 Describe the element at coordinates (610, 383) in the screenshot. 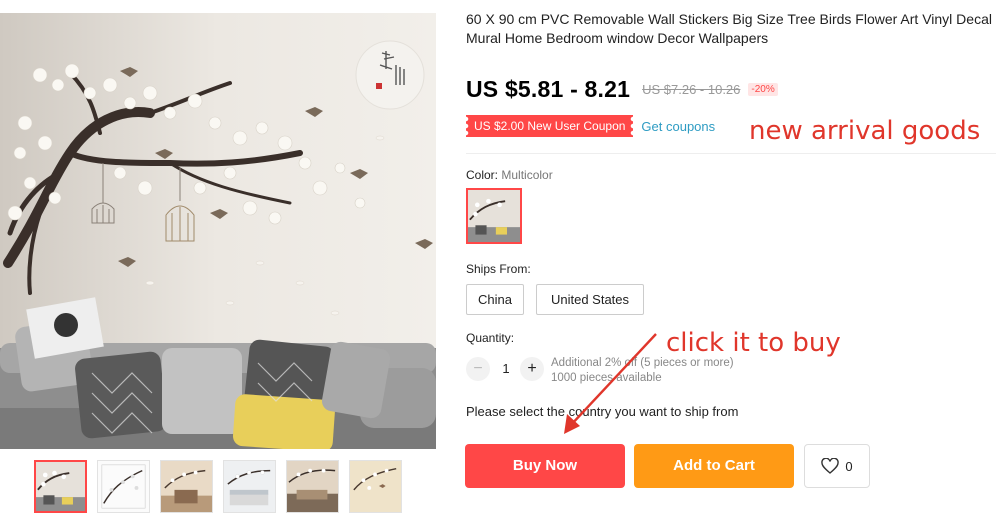

I see `arrow-annotation-icon` at that location.